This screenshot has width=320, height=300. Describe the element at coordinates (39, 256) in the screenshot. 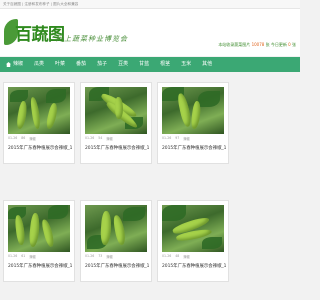

I see `card-meta: 01-26 61 辣椒` at that location.